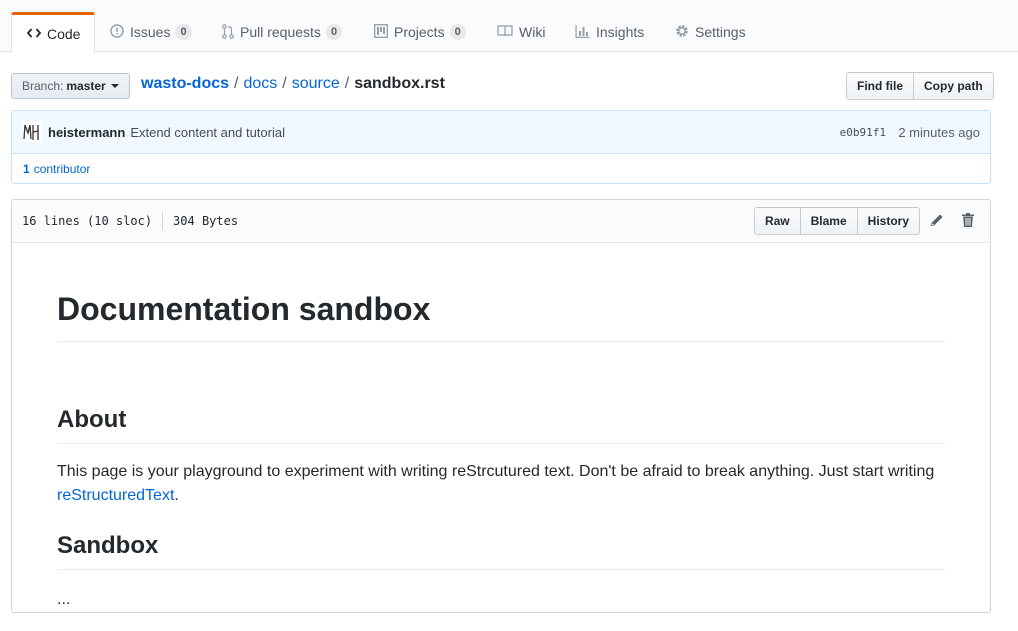  Describe the element at coordinates (828, 221) in the screenshot. I see `blame-button: Blame` at that location.